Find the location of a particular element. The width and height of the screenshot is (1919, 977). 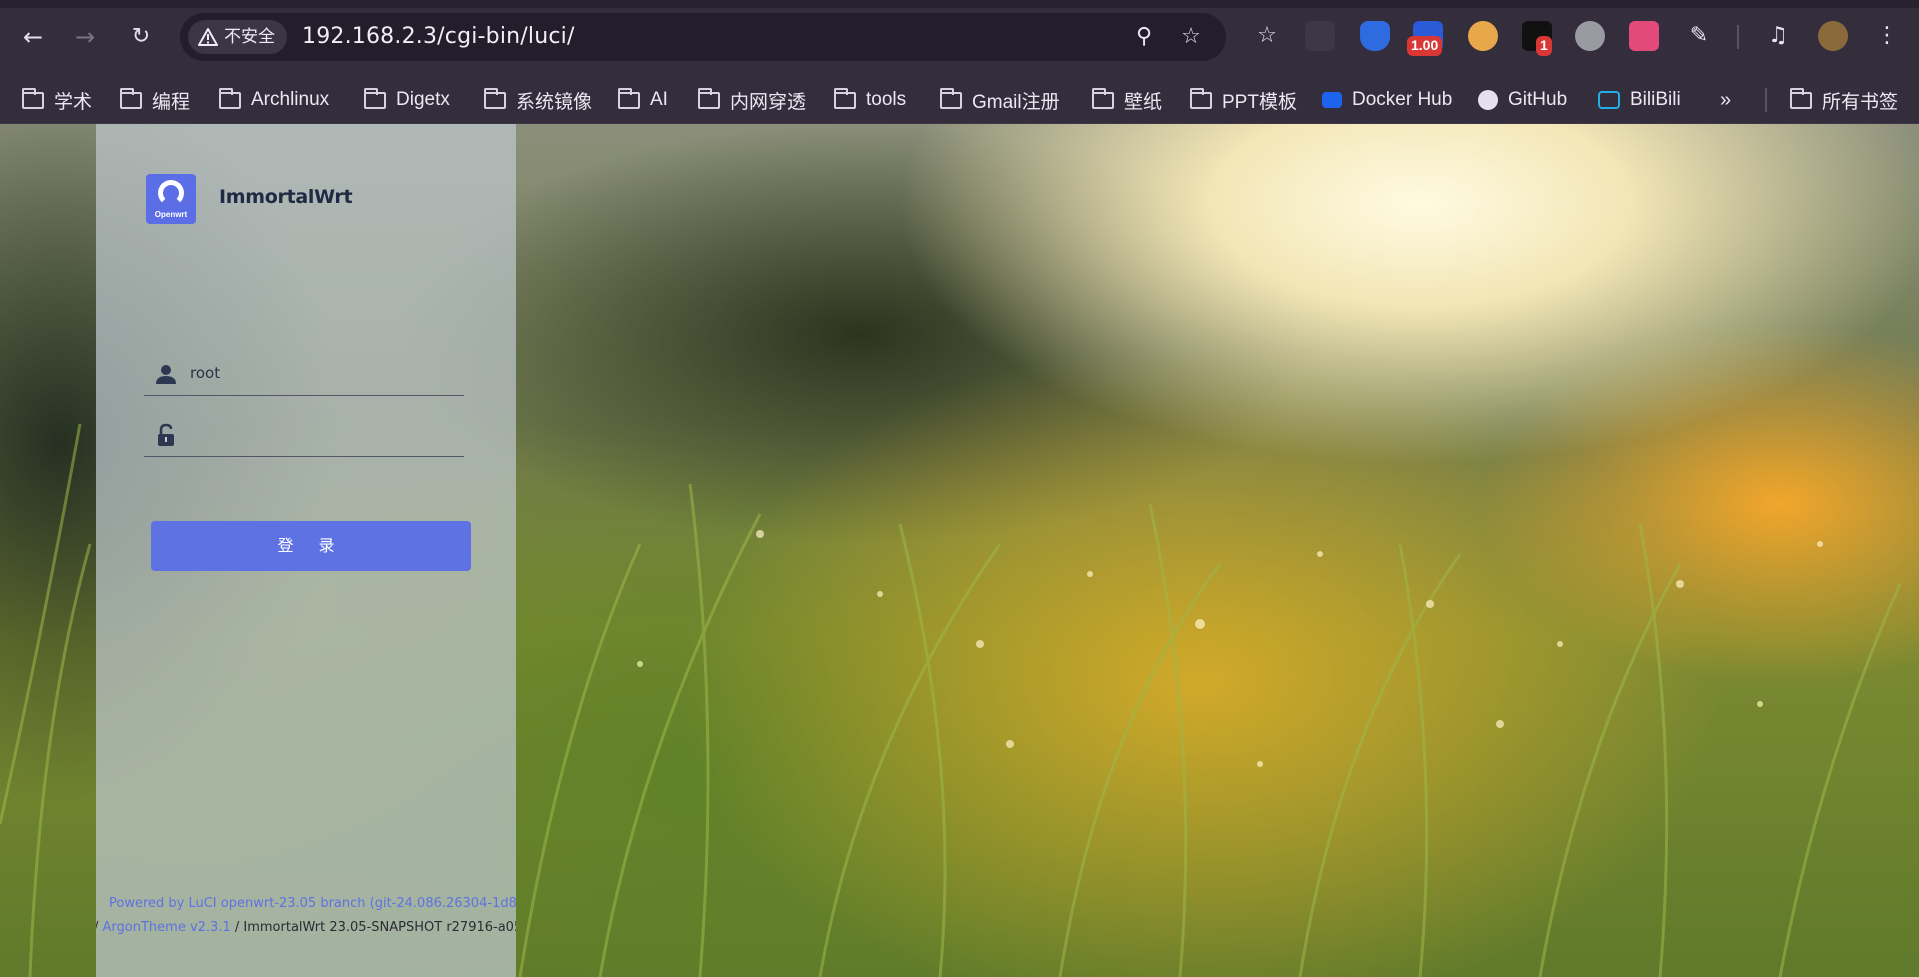

extension-globe-icon is located at coordinates (1483, 36).